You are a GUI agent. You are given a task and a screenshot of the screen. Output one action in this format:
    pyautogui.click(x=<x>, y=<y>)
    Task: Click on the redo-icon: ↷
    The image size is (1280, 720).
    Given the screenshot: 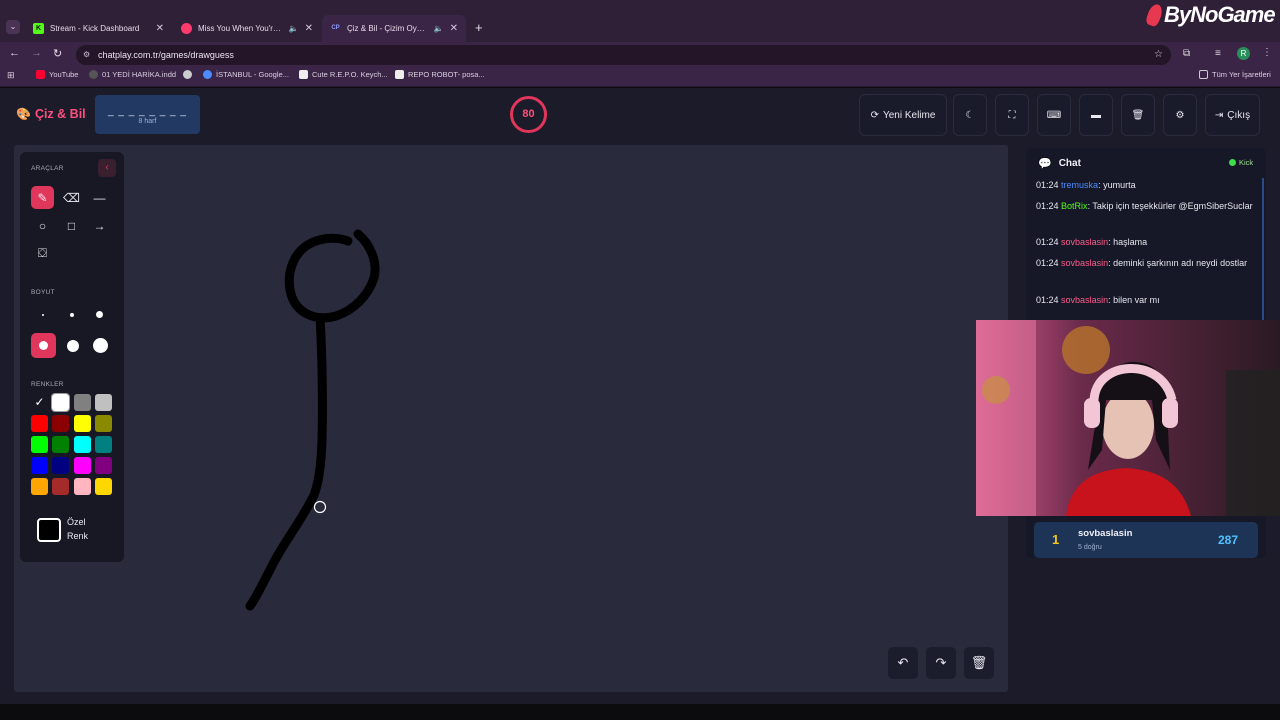 What is the action you would take?
    pyautogui.click(x=941, y=662)
    